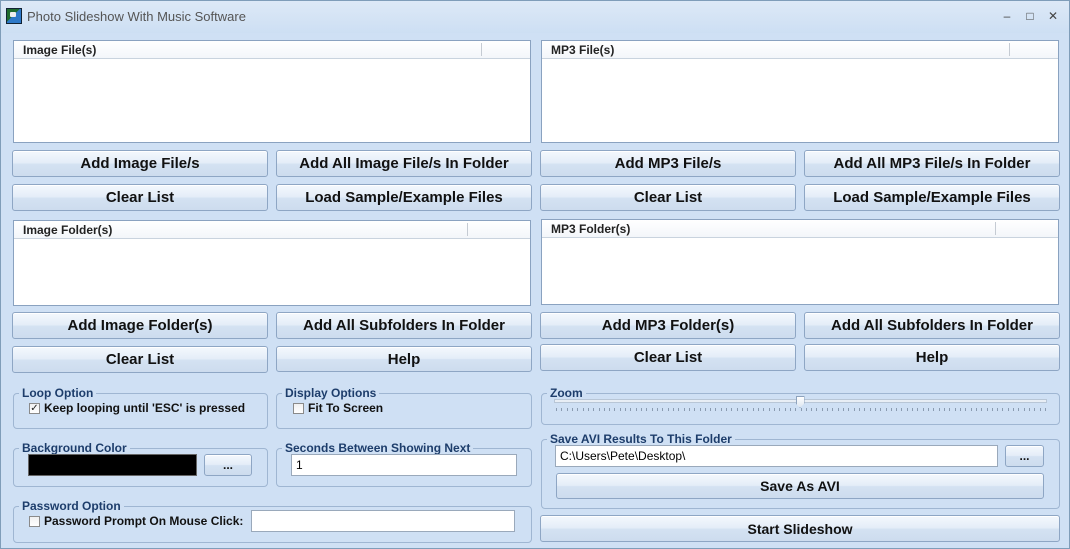  What do you see at coordinates (272, 91) in the screenshot?
I see `image-files-list: Image File(s)` at bounding box center [272, 91].